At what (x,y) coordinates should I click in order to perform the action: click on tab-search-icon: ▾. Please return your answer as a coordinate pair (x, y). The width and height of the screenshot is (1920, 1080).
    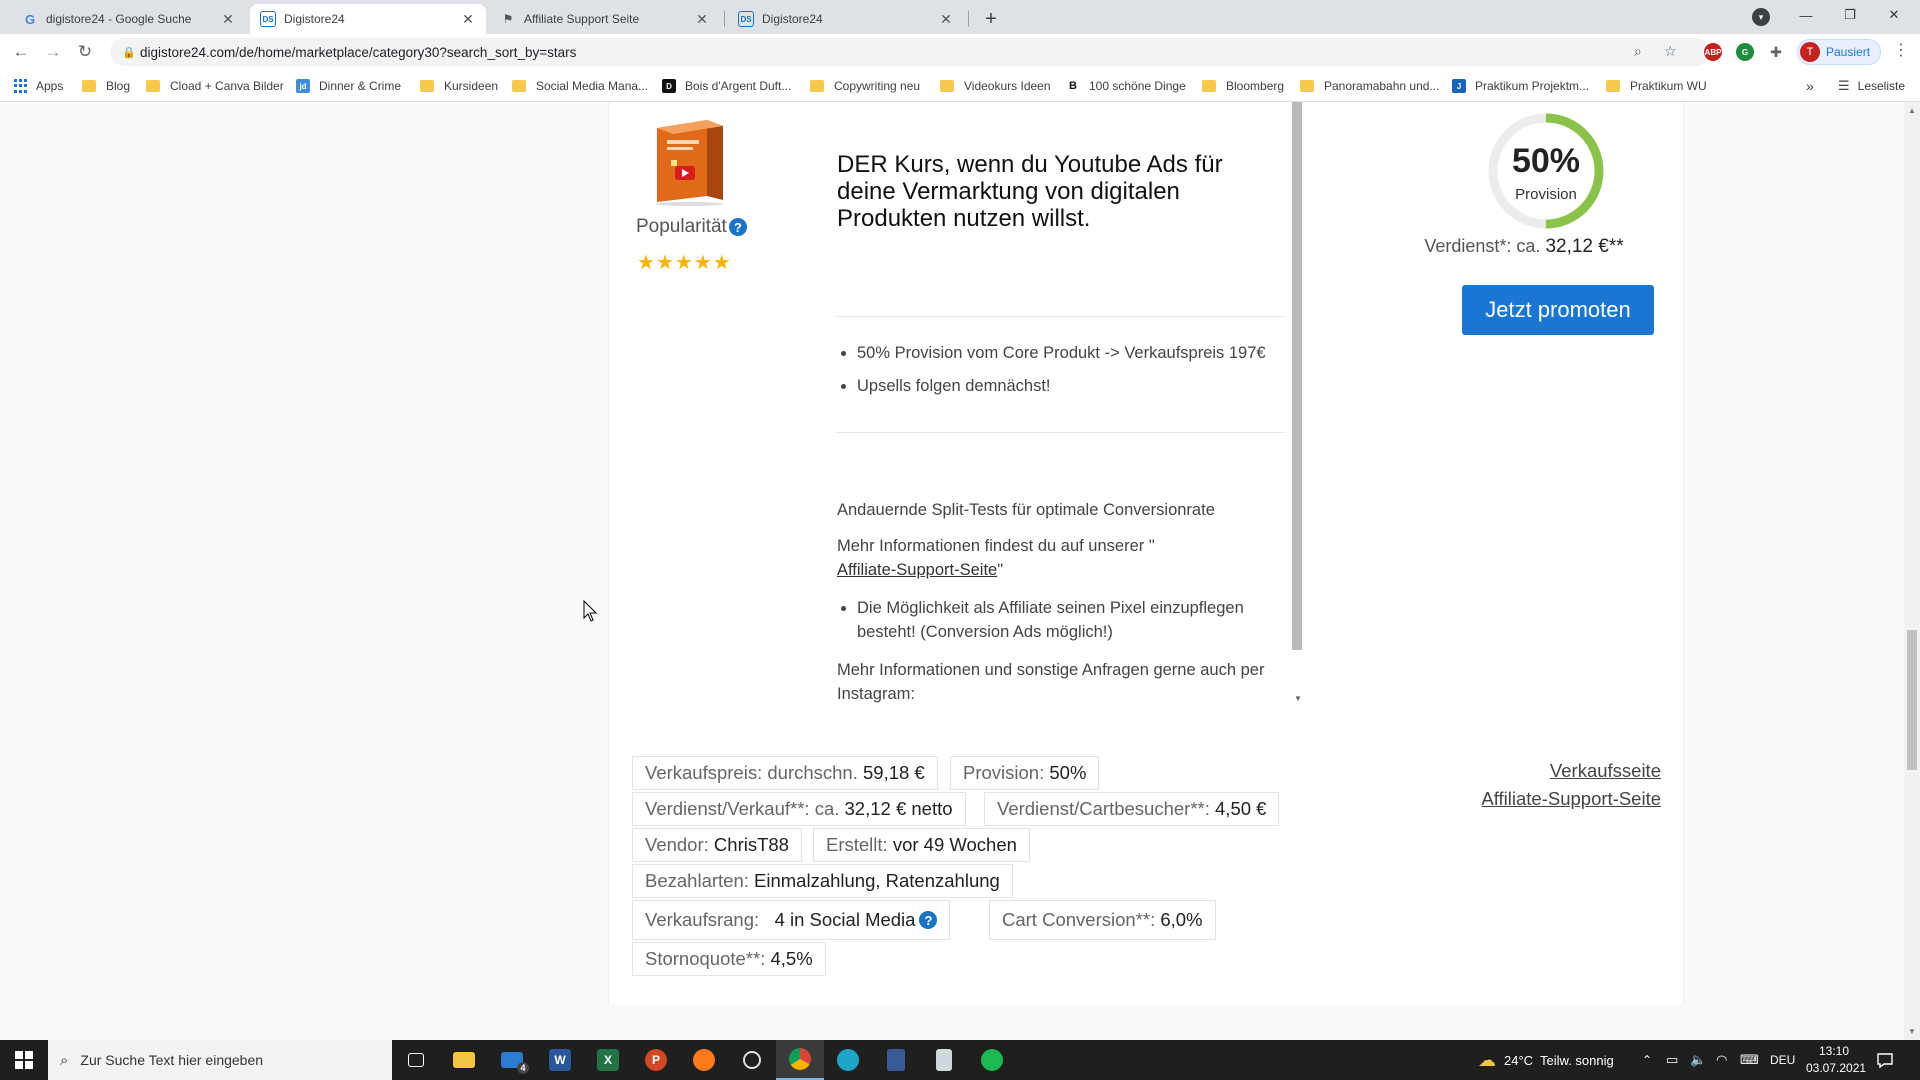
    Looking at the image, I should click on (1761, 17).